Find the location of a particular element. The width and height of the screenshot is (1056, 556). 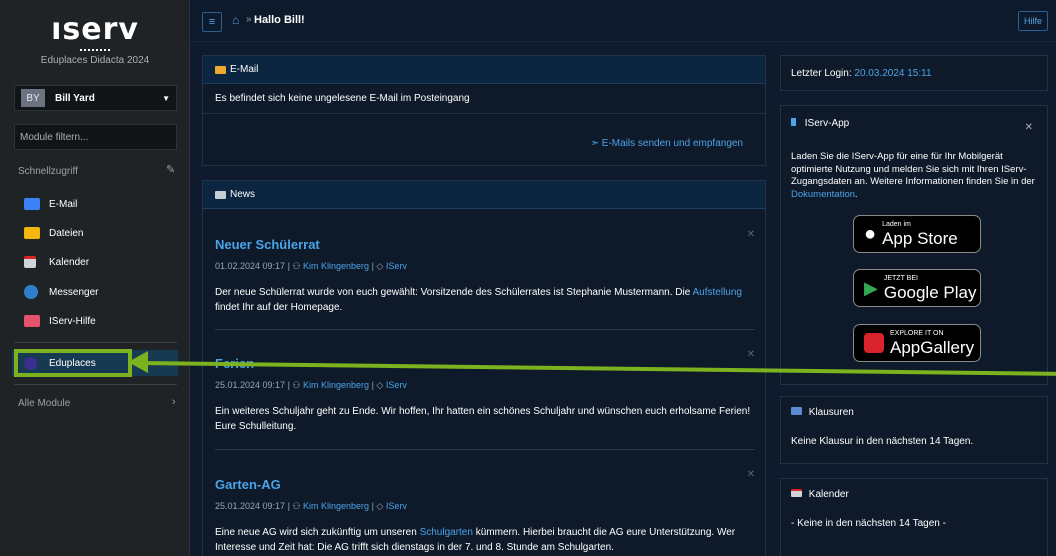

highlight-box is located at coordinates (73, 363).